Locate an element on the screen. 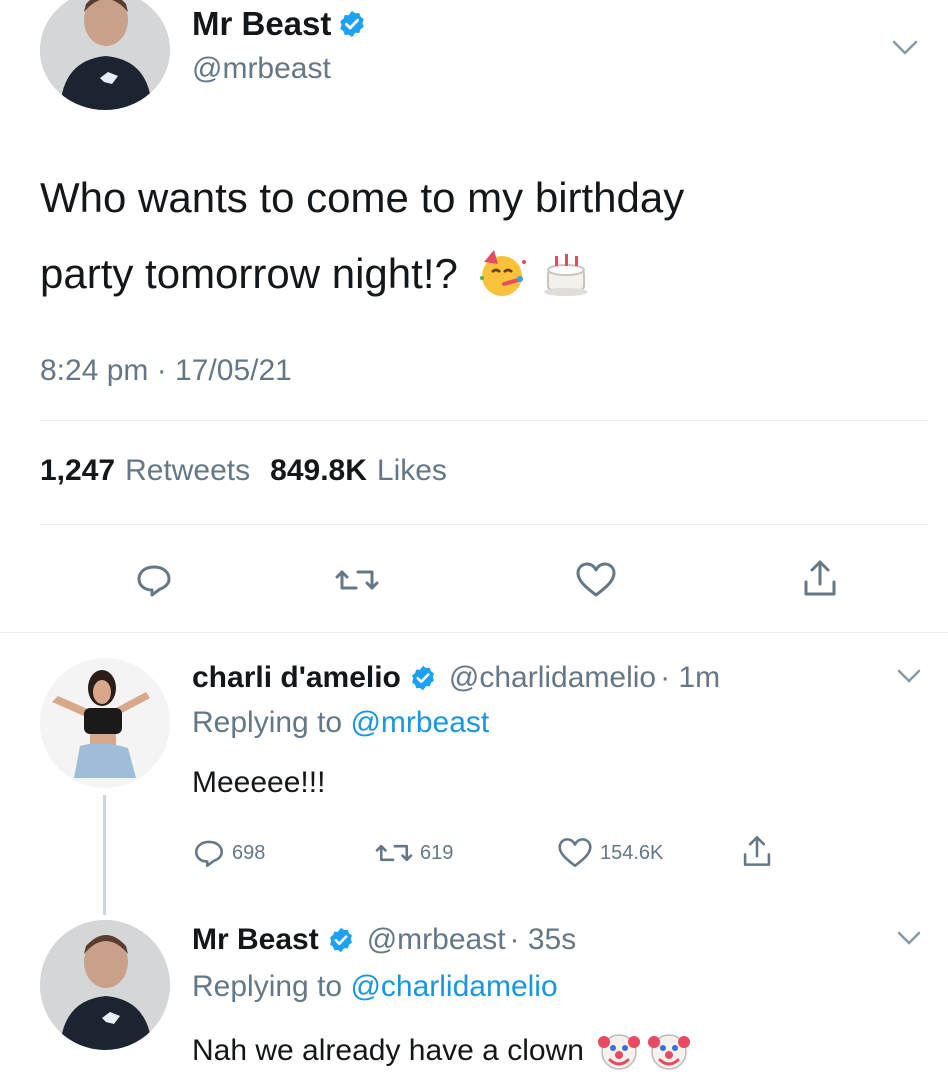  thread-connector-line is located at coordinates (104, 855).